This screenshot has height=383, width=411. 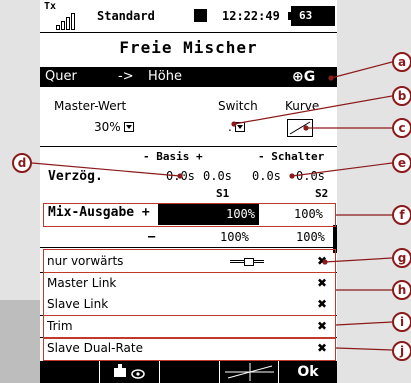 What do you see at coordinates (306, 15) in the screenshot?
I see `battery-value: 63` at bounding box center [306, 15].